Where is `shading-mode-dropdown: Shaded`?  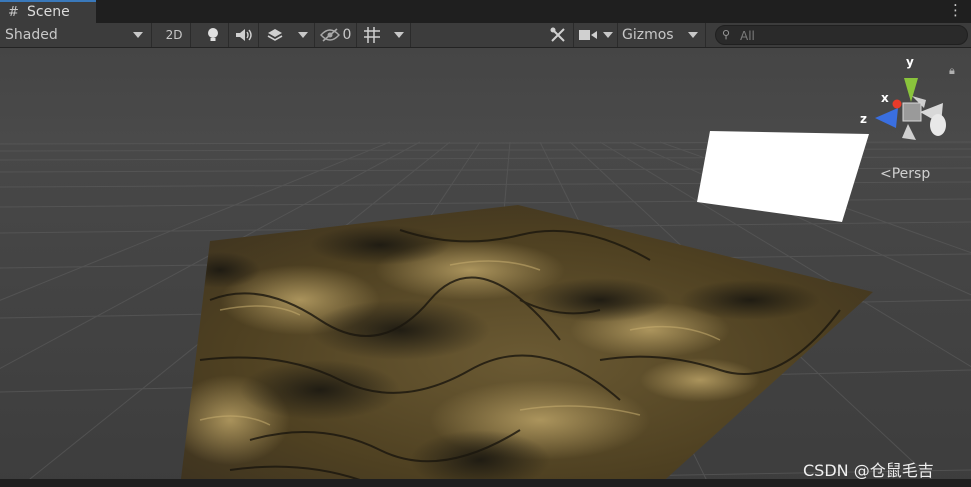 shading-mode-dropdown: Shaded is located at coordinates (76, 35).